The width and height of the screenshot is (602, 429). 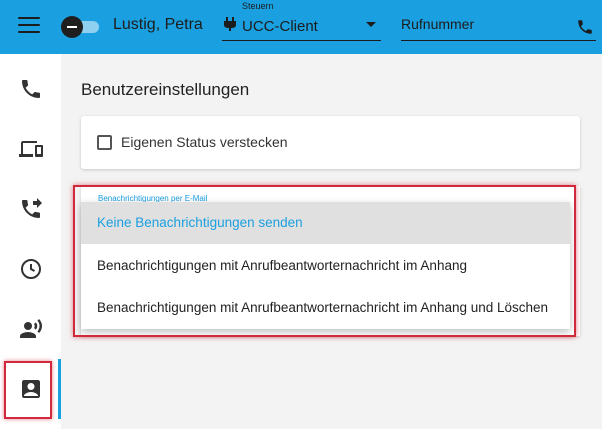 What do you see at coordinates (280, 26) in the screenshot?
I see `control-device-value: UCC-Client` at bounding box center [280, 26].